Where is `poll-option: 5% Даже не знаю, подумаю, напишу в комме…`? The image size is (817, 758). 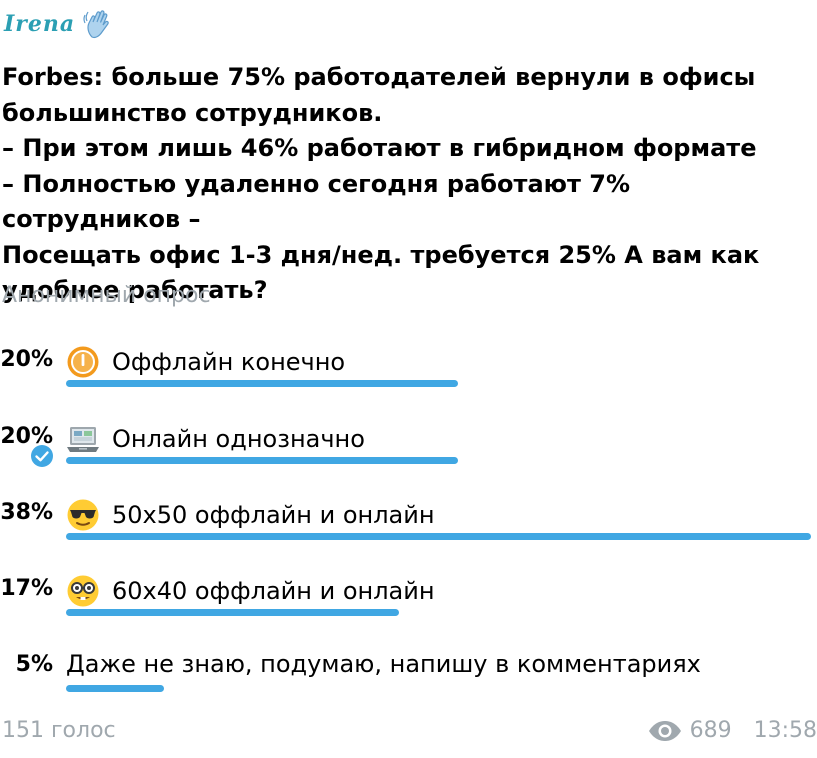
poll-option: 5% Даже не знаю, подумаю, напишу в комме… is located at coordinates (408, 670).